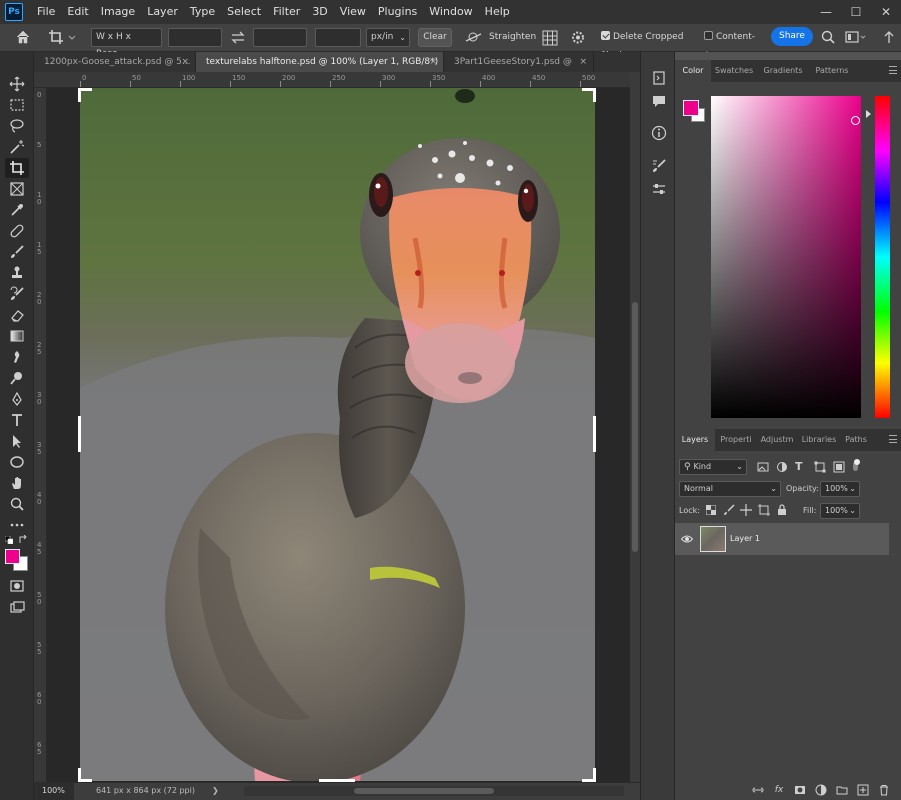  I want to click on brush-tool-icon, so click(17, 252).